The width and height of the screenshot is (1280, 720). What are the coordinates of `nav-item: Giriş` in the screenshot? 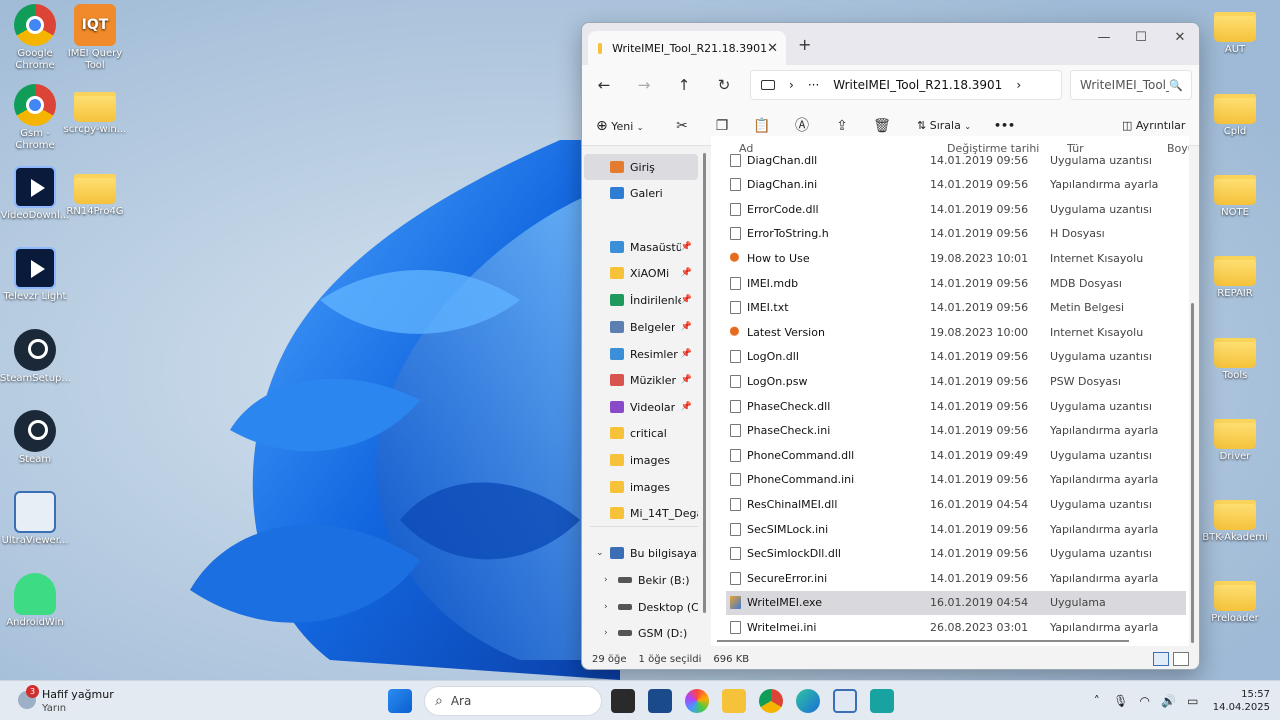 It's located at (641, 167).